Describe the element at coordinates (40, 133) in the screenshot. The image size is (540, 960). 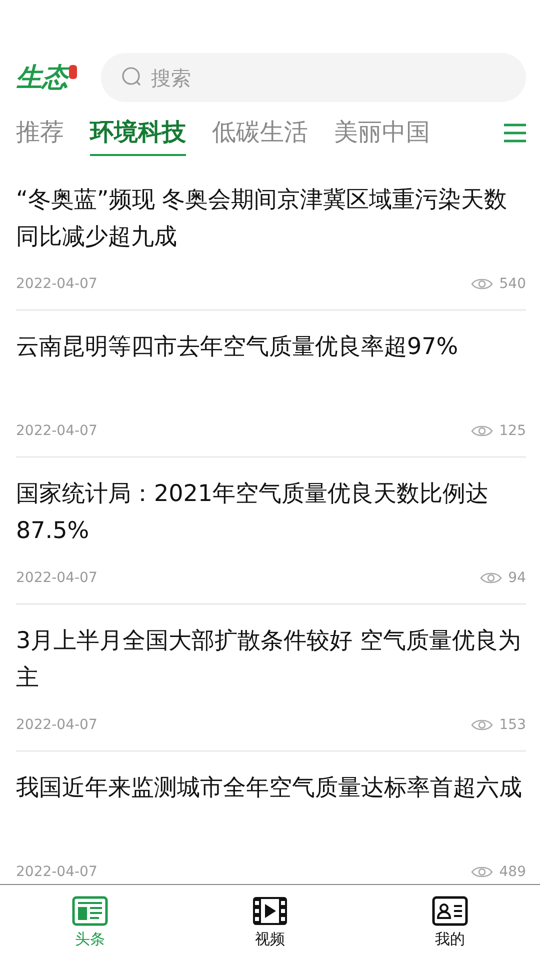
I see `category-tab: 推荐` at that location.